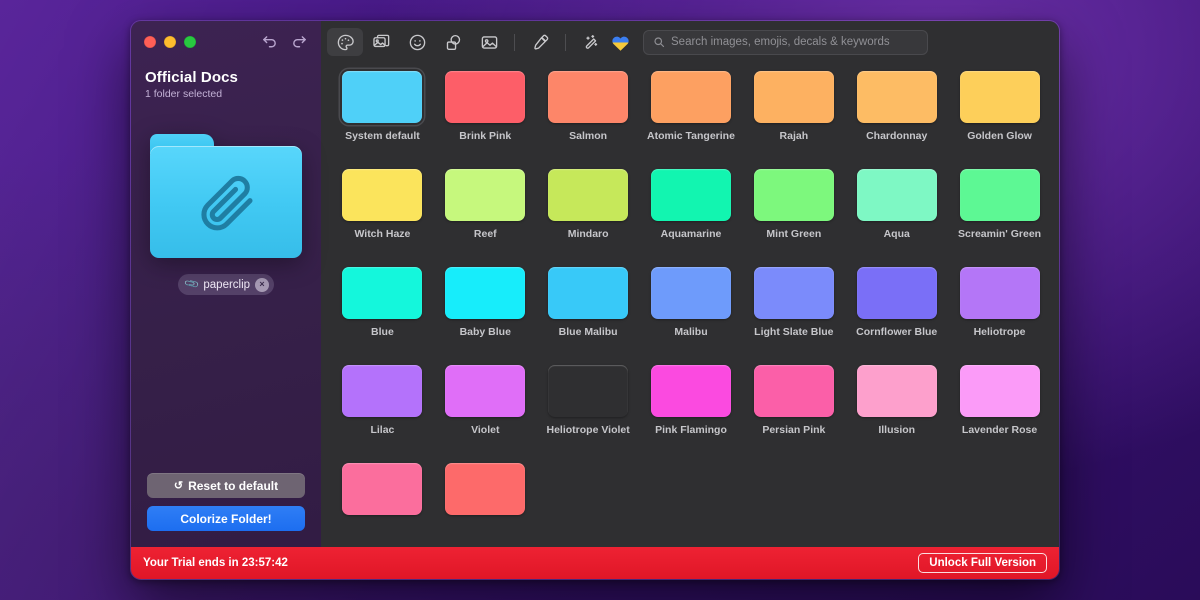  I want to click on color-swatch-cell: Aqua, so click(896, 218).